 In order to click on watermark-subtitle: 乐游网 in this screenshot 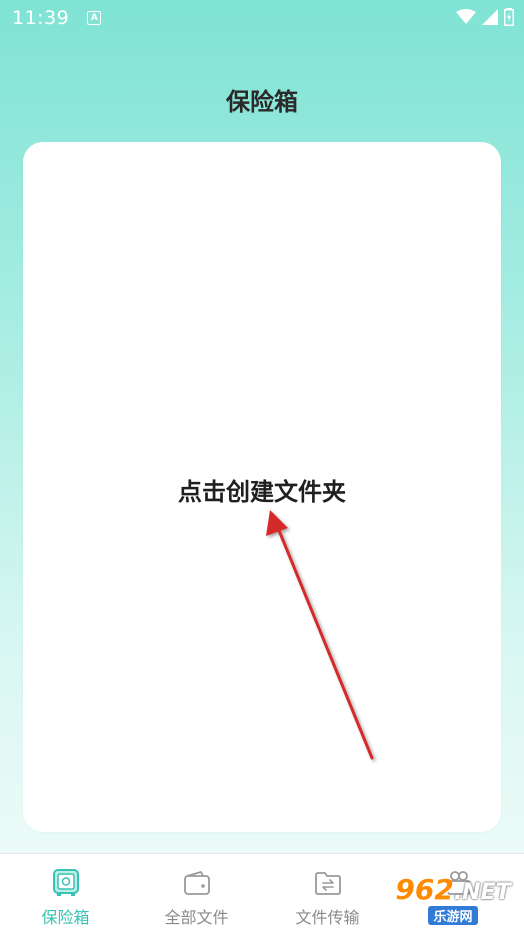, I will do `click(453, 915)`.